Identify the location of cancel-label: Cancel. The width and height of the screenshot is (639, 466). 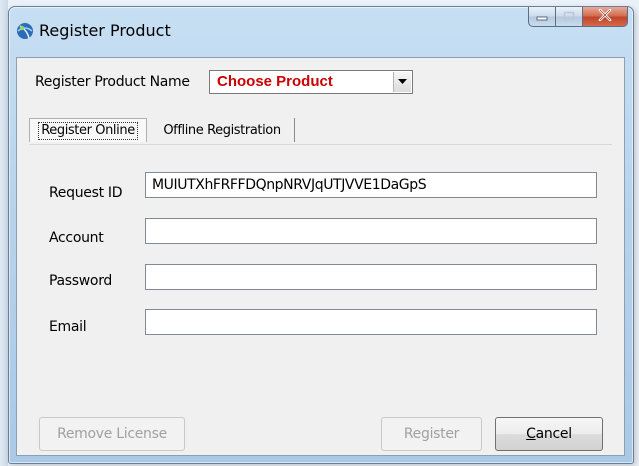
(549, 434).